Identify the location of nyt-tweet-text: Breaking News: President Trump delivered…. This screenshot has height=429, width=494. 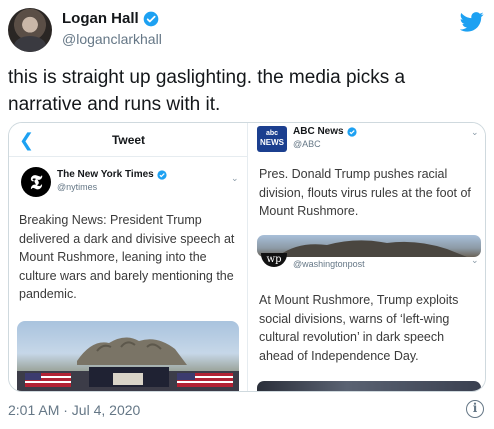
(127, 257).